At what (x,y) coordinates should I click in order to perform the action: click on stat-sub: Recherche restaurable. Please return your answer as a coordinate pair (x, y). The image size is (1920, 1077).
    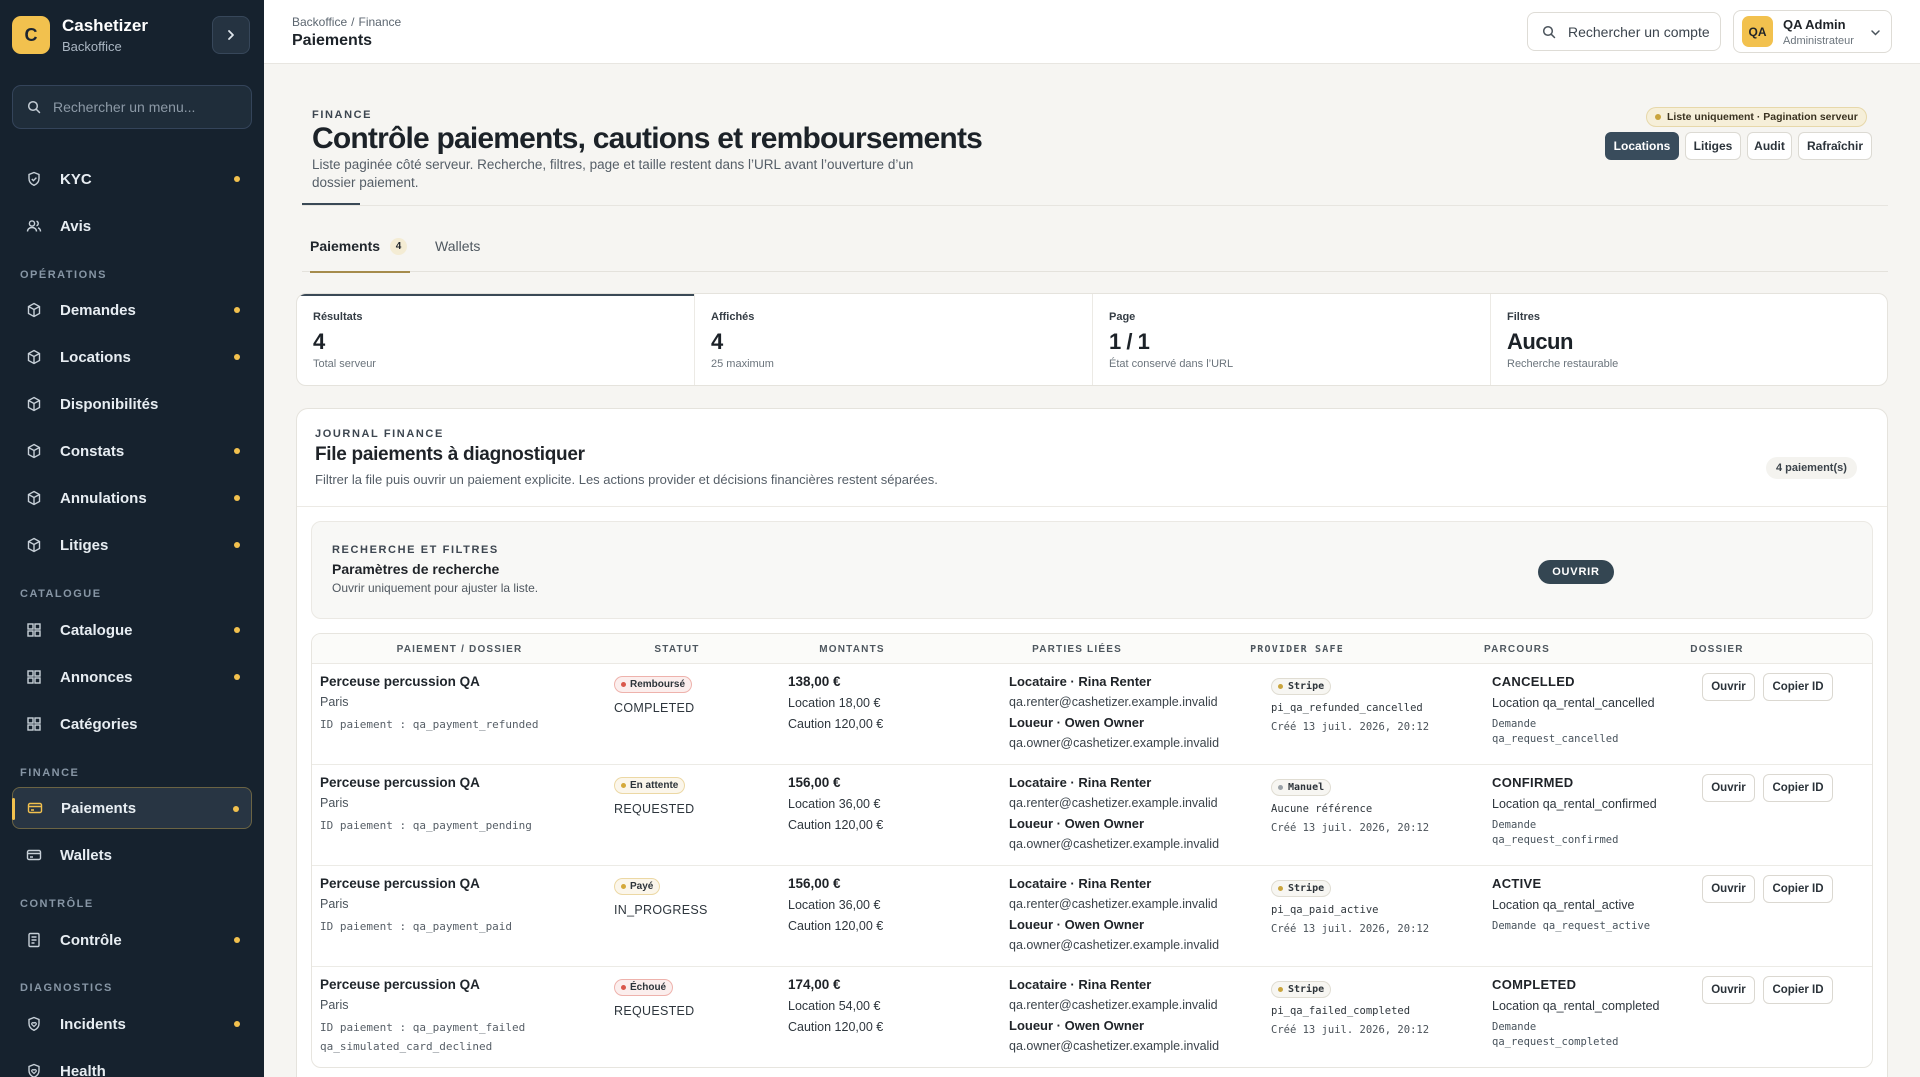
    Looking at the image, I should click on (1563, 364).